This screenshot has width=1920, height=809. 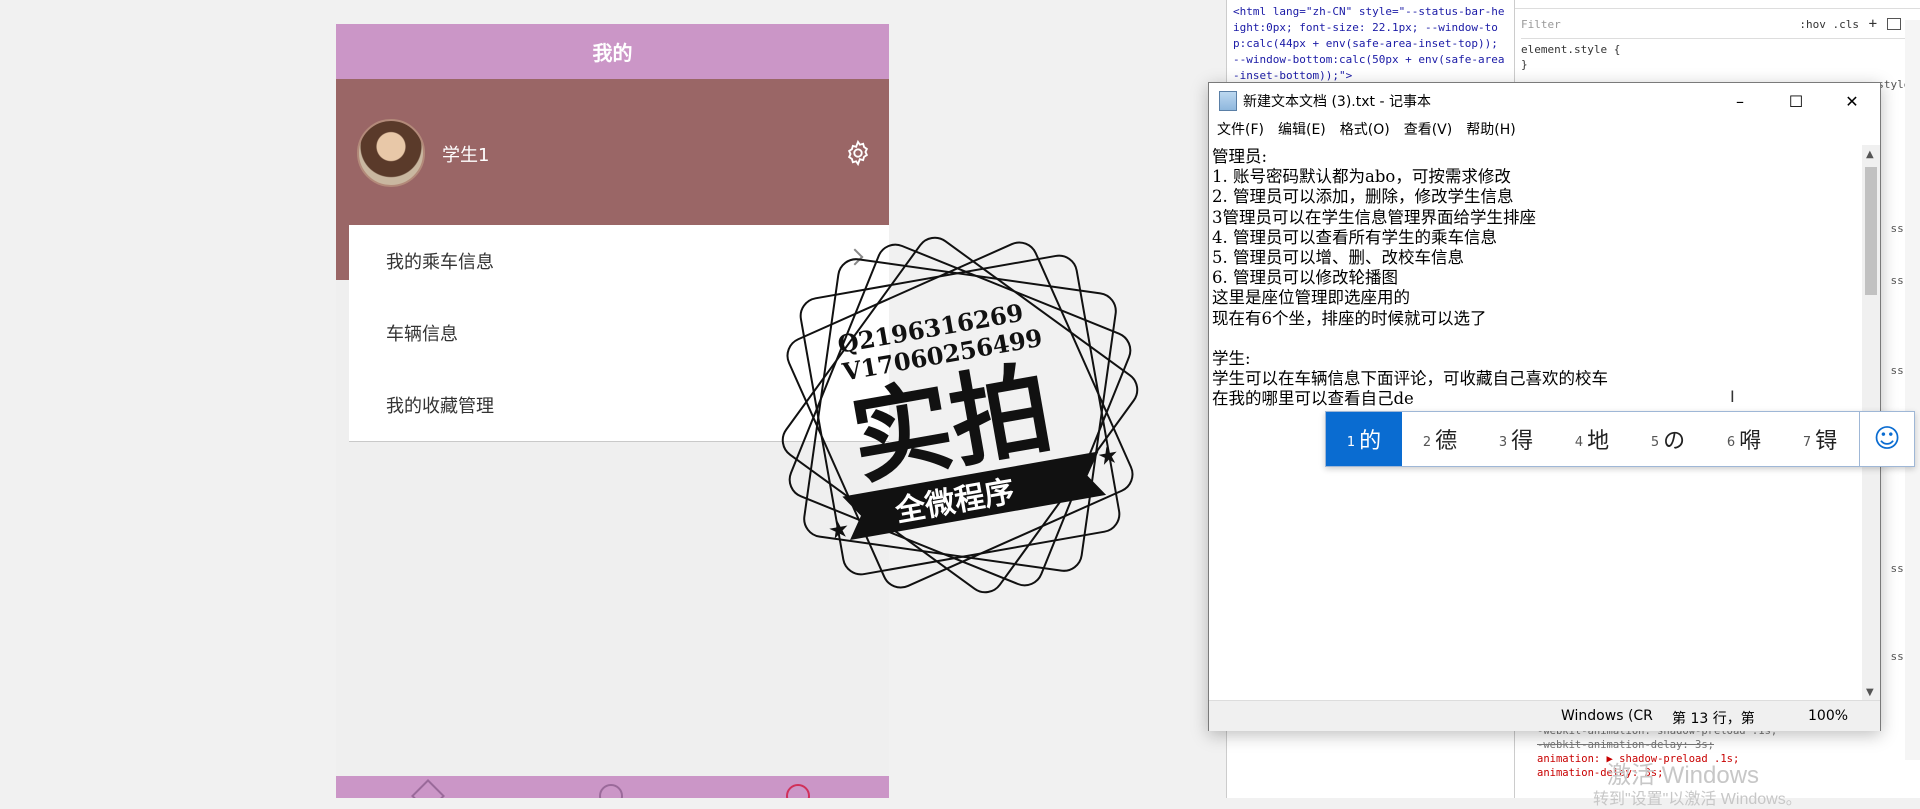 I want to click on close-button: ✕, so click(x=1852, y=101).